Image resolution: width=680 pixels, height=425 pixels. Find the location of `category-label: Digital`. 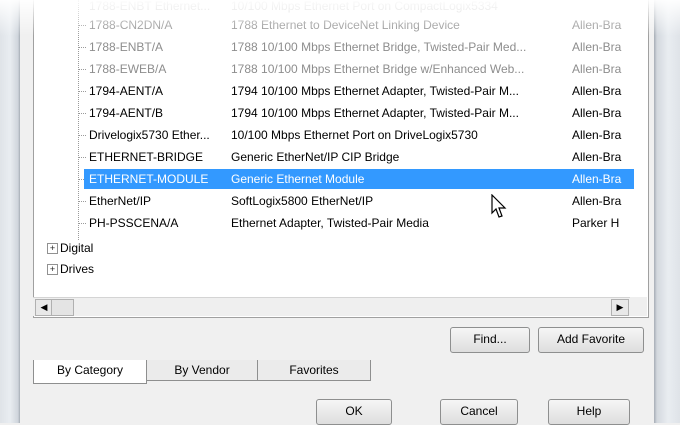

category-label: Digital is located at coordinates (77, 248).